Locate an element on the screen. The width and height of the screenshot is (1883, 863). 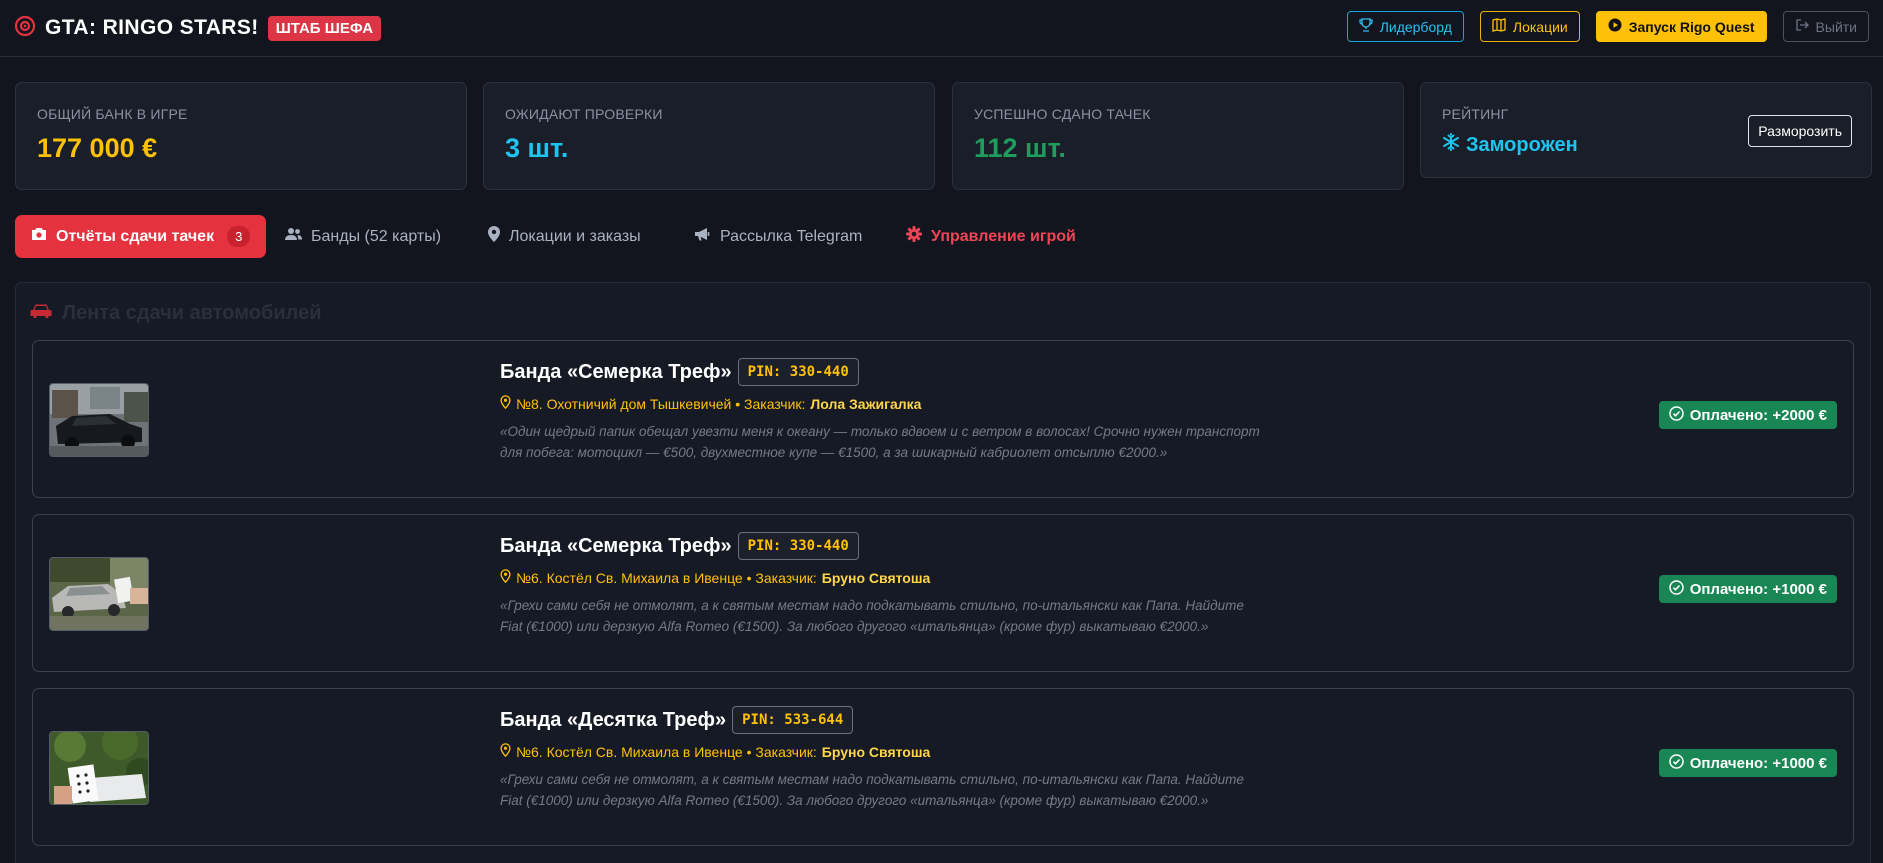
customer-name: Лола Зажигалка is located at coordinates (866, 403).